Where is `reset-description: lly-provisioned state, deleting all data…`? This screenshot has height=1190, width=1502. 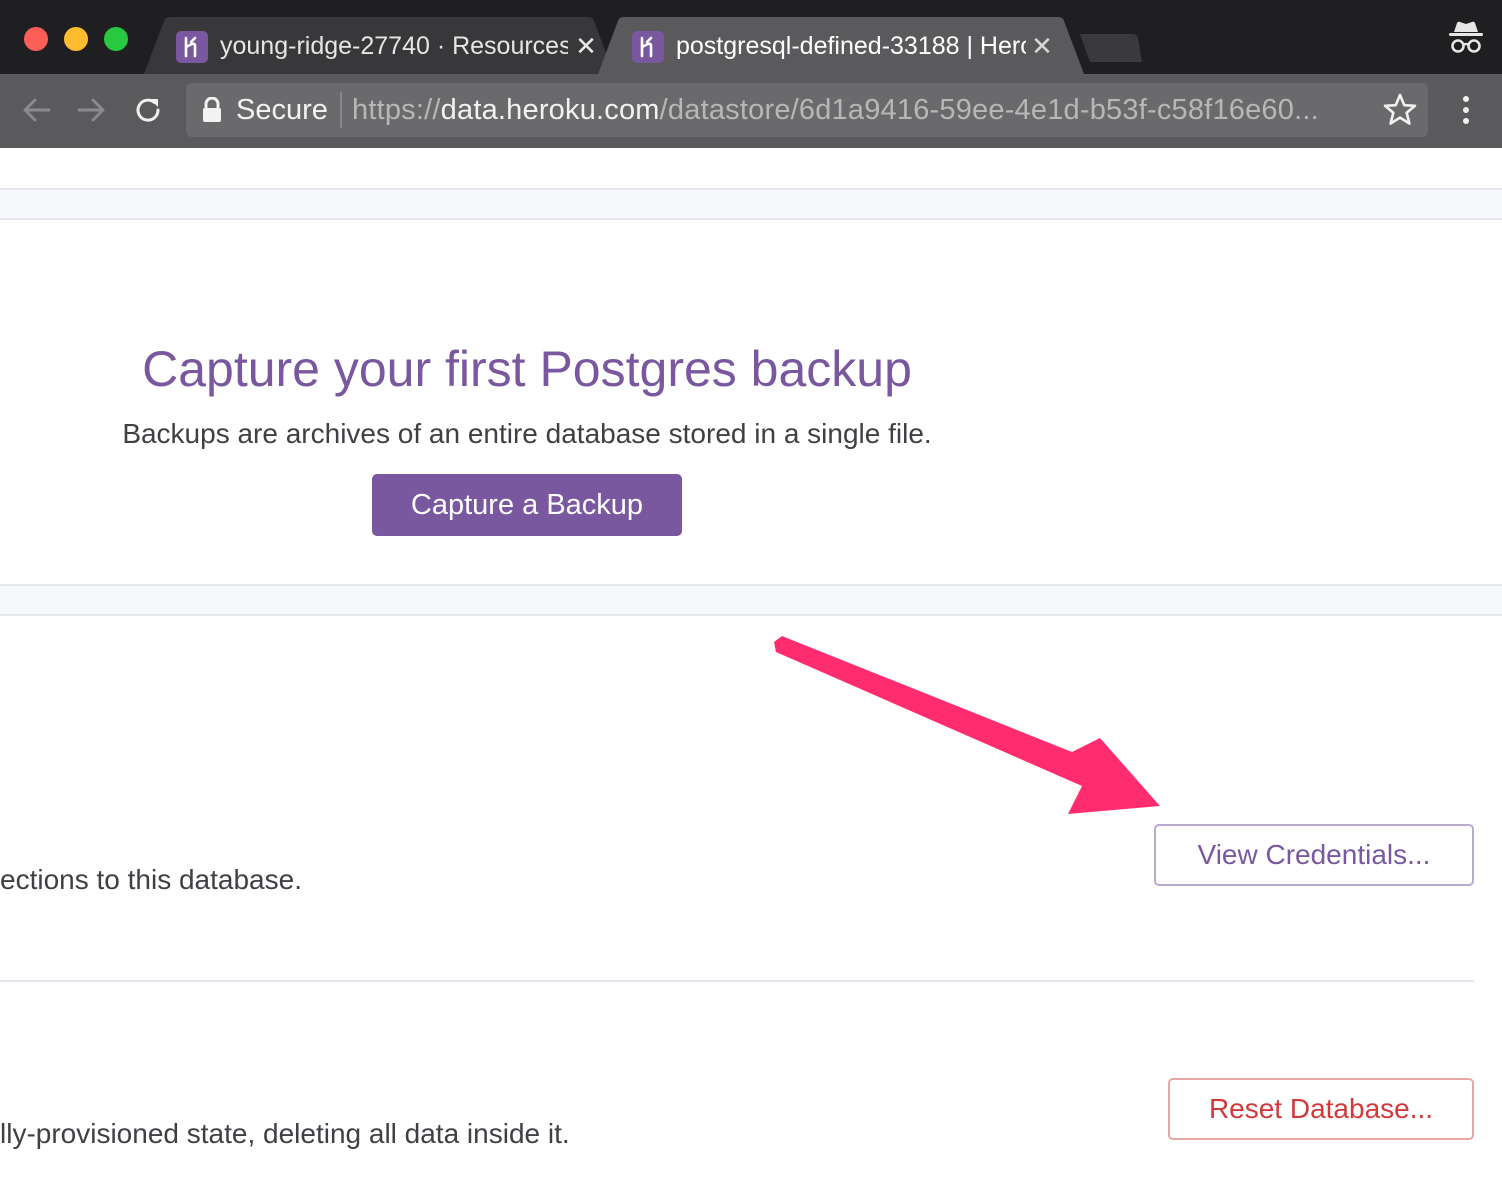 reset-description: lly-provisioned state, deleting all data… is located at coordinates (285, 1133).